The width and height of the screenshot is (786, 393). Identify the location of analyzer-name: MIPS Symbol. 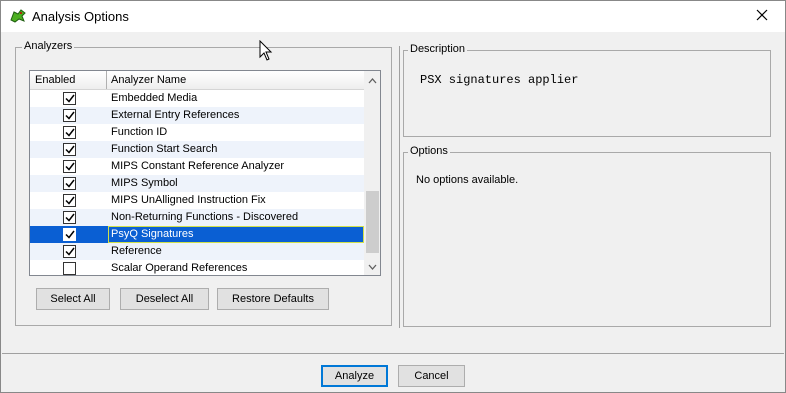
(144, 183).